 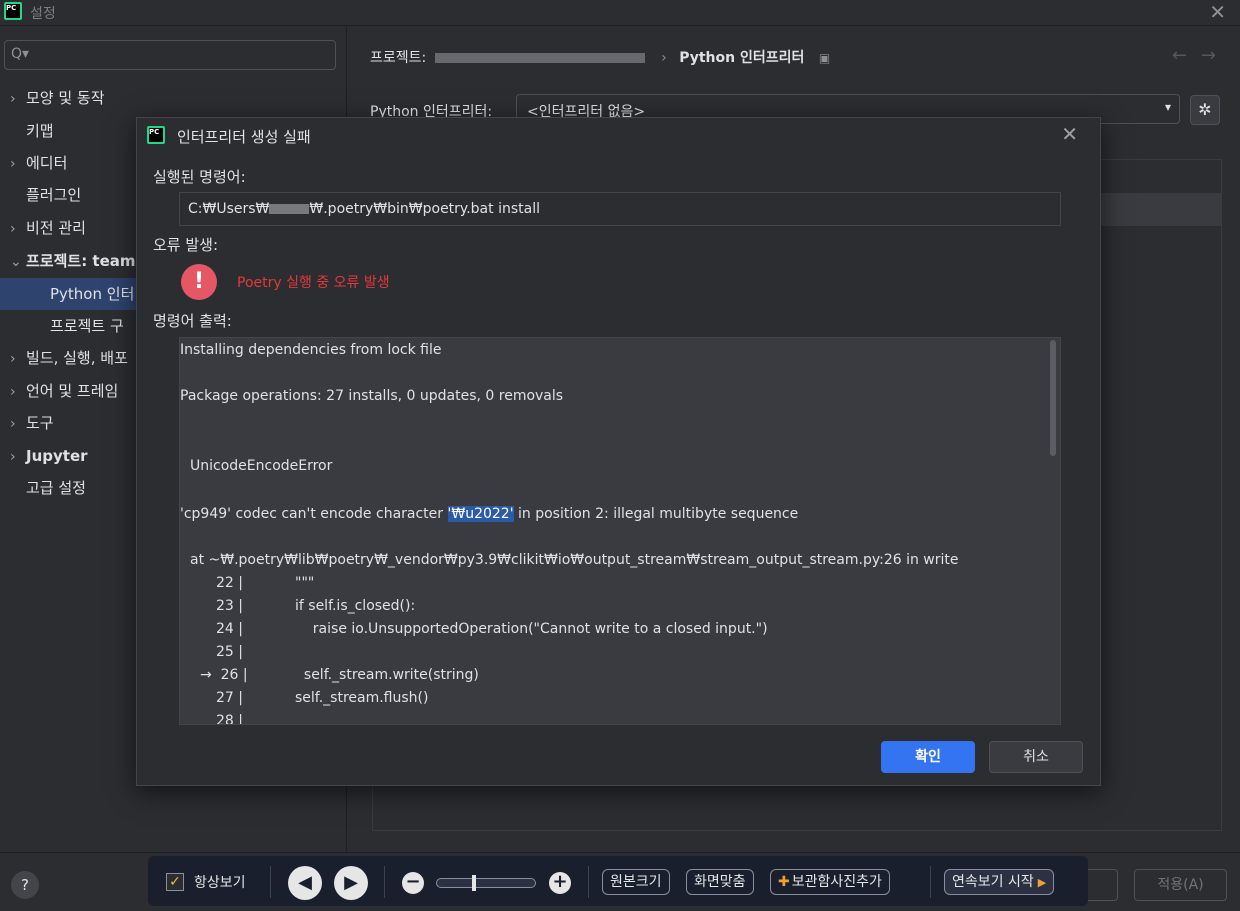 I want to click on code-line: """, so click(x=305, y=583).